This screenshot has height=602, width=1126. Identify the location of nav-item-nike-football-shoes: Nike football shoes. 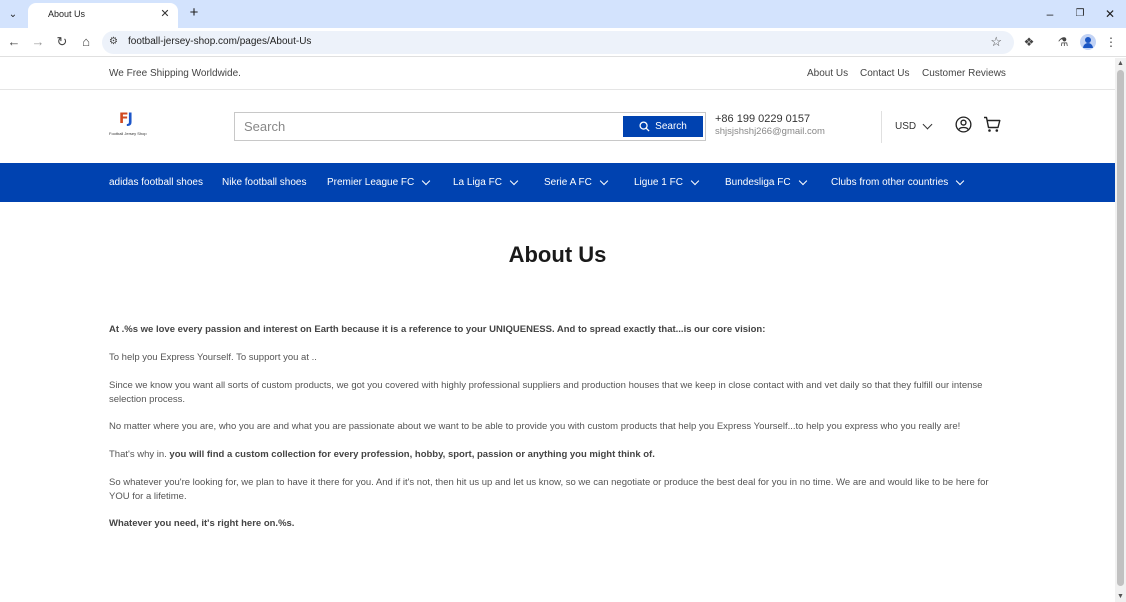
(264, 182).